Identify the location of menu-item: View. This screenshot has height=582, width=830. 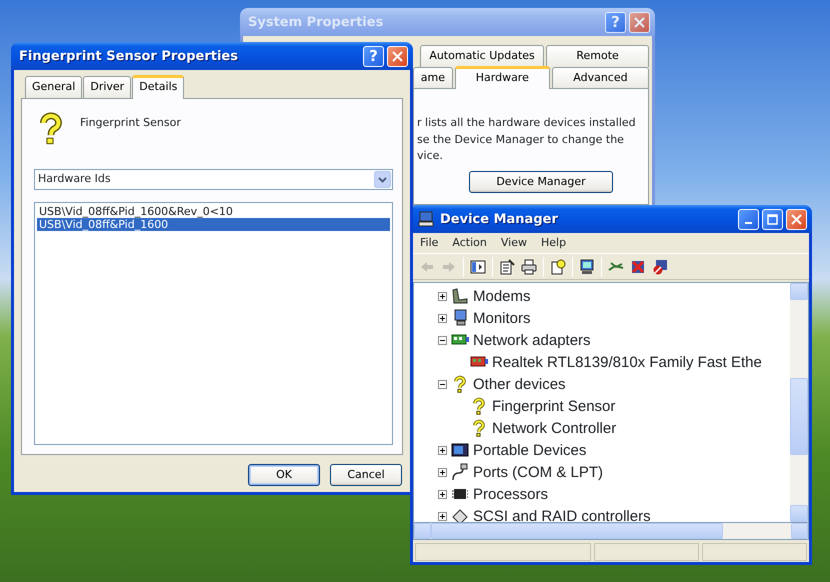
(514, 243).